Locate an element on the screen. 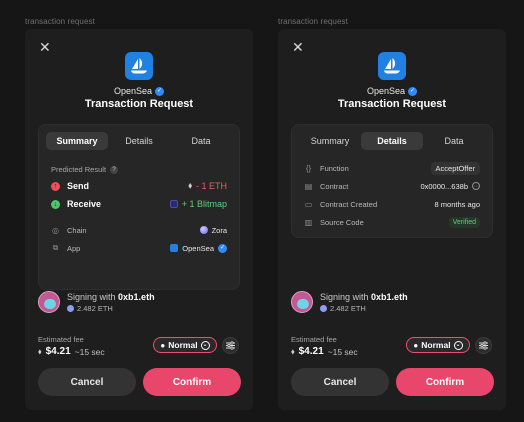  source-code-label: Source Code is located at coordinates (342, 222).